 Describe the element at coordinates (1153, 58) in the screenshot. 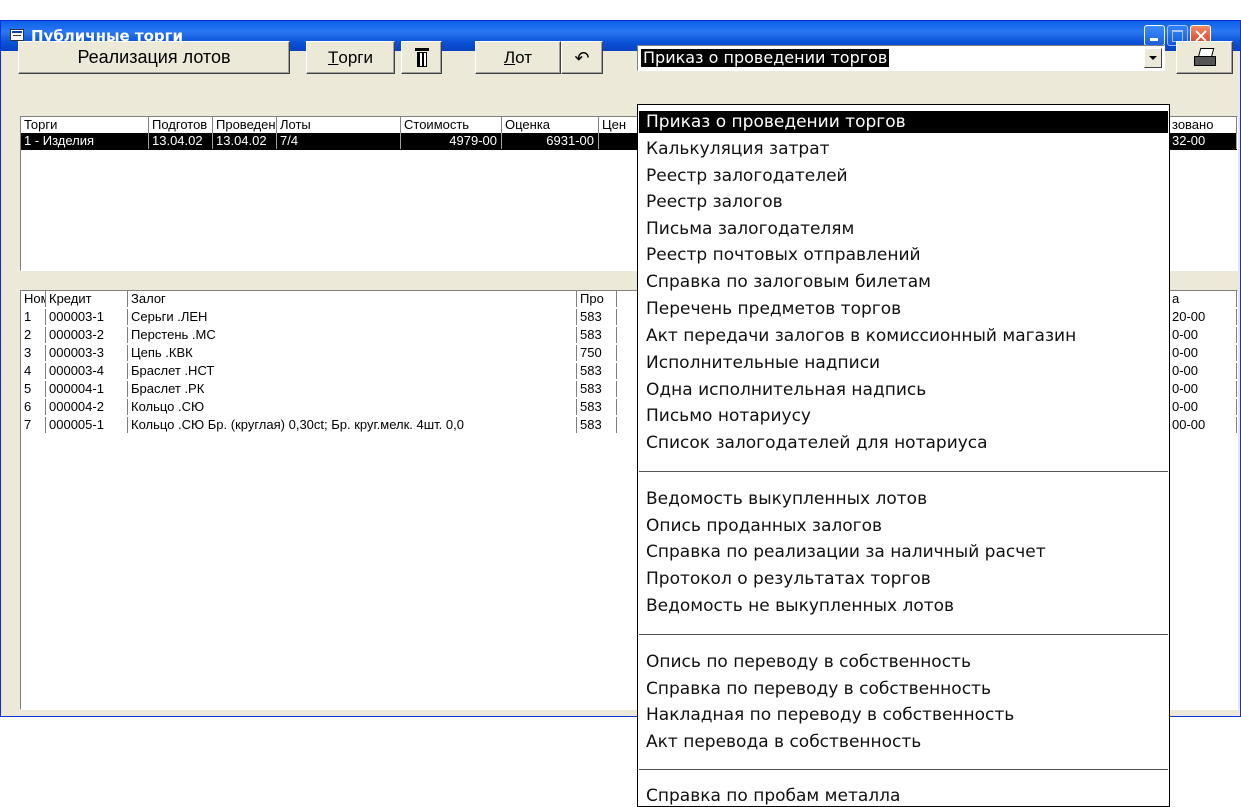

I see `chevron-down-icon` at that location.